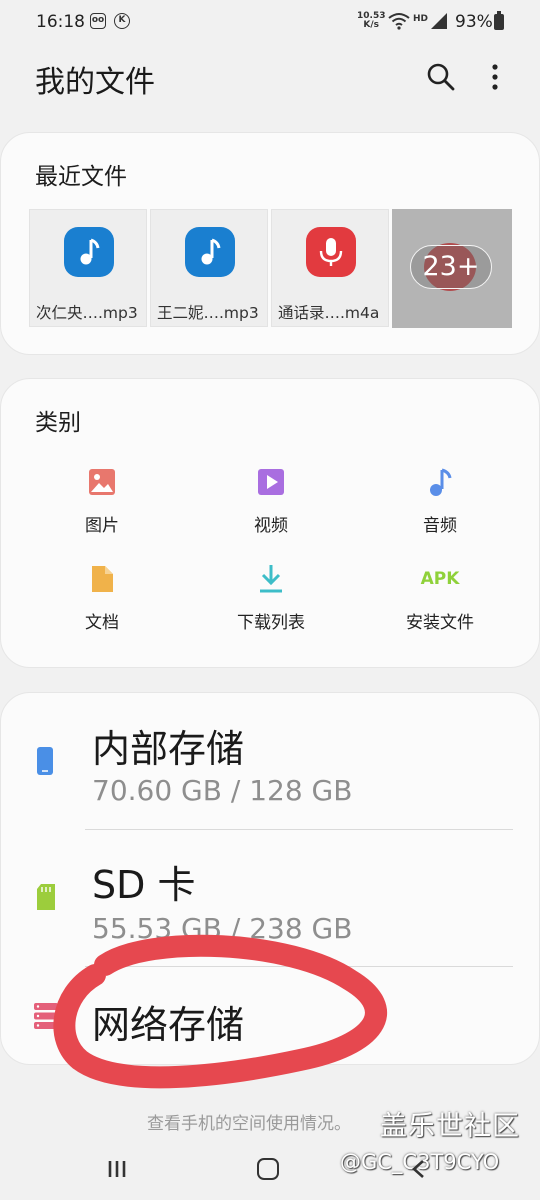  I want to click on battery-percent: 93%, so click(474, 22).